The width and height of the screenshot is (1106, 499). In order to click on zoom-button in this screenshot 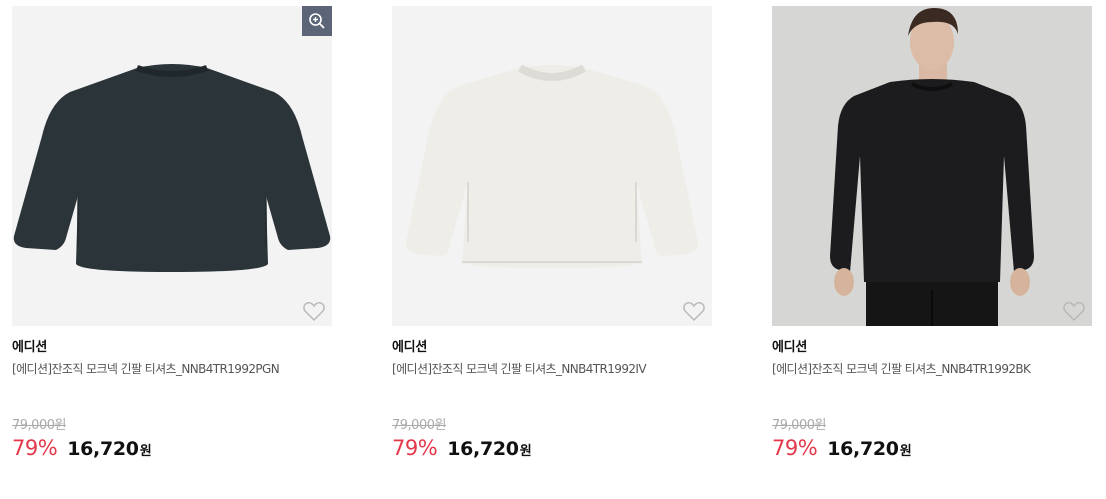, I will do `click(317, 21)`.